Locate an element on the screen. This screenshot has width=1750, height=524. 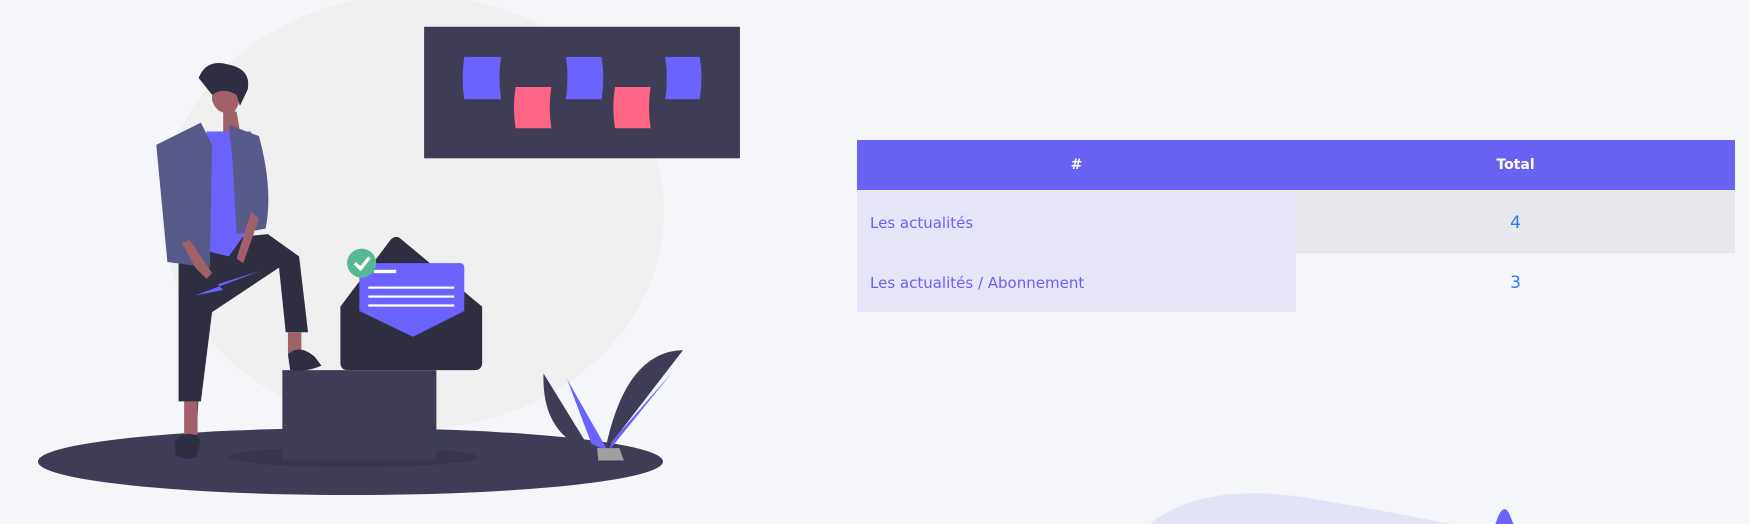
bottom-blob is located at coordinates (1300, 508).